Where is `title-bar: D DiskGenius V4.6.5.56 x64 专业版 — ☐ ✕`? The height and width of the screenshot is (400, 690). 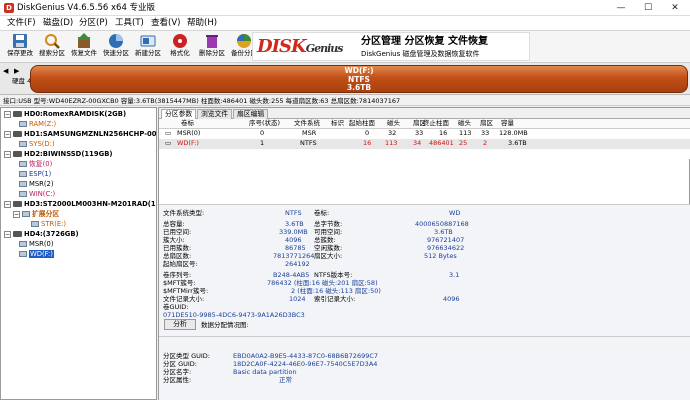 title-bar: D DiskGenius V4.6.5.56 x64 专业版 — ☐ ✕ is located at coordinates (345, 8).